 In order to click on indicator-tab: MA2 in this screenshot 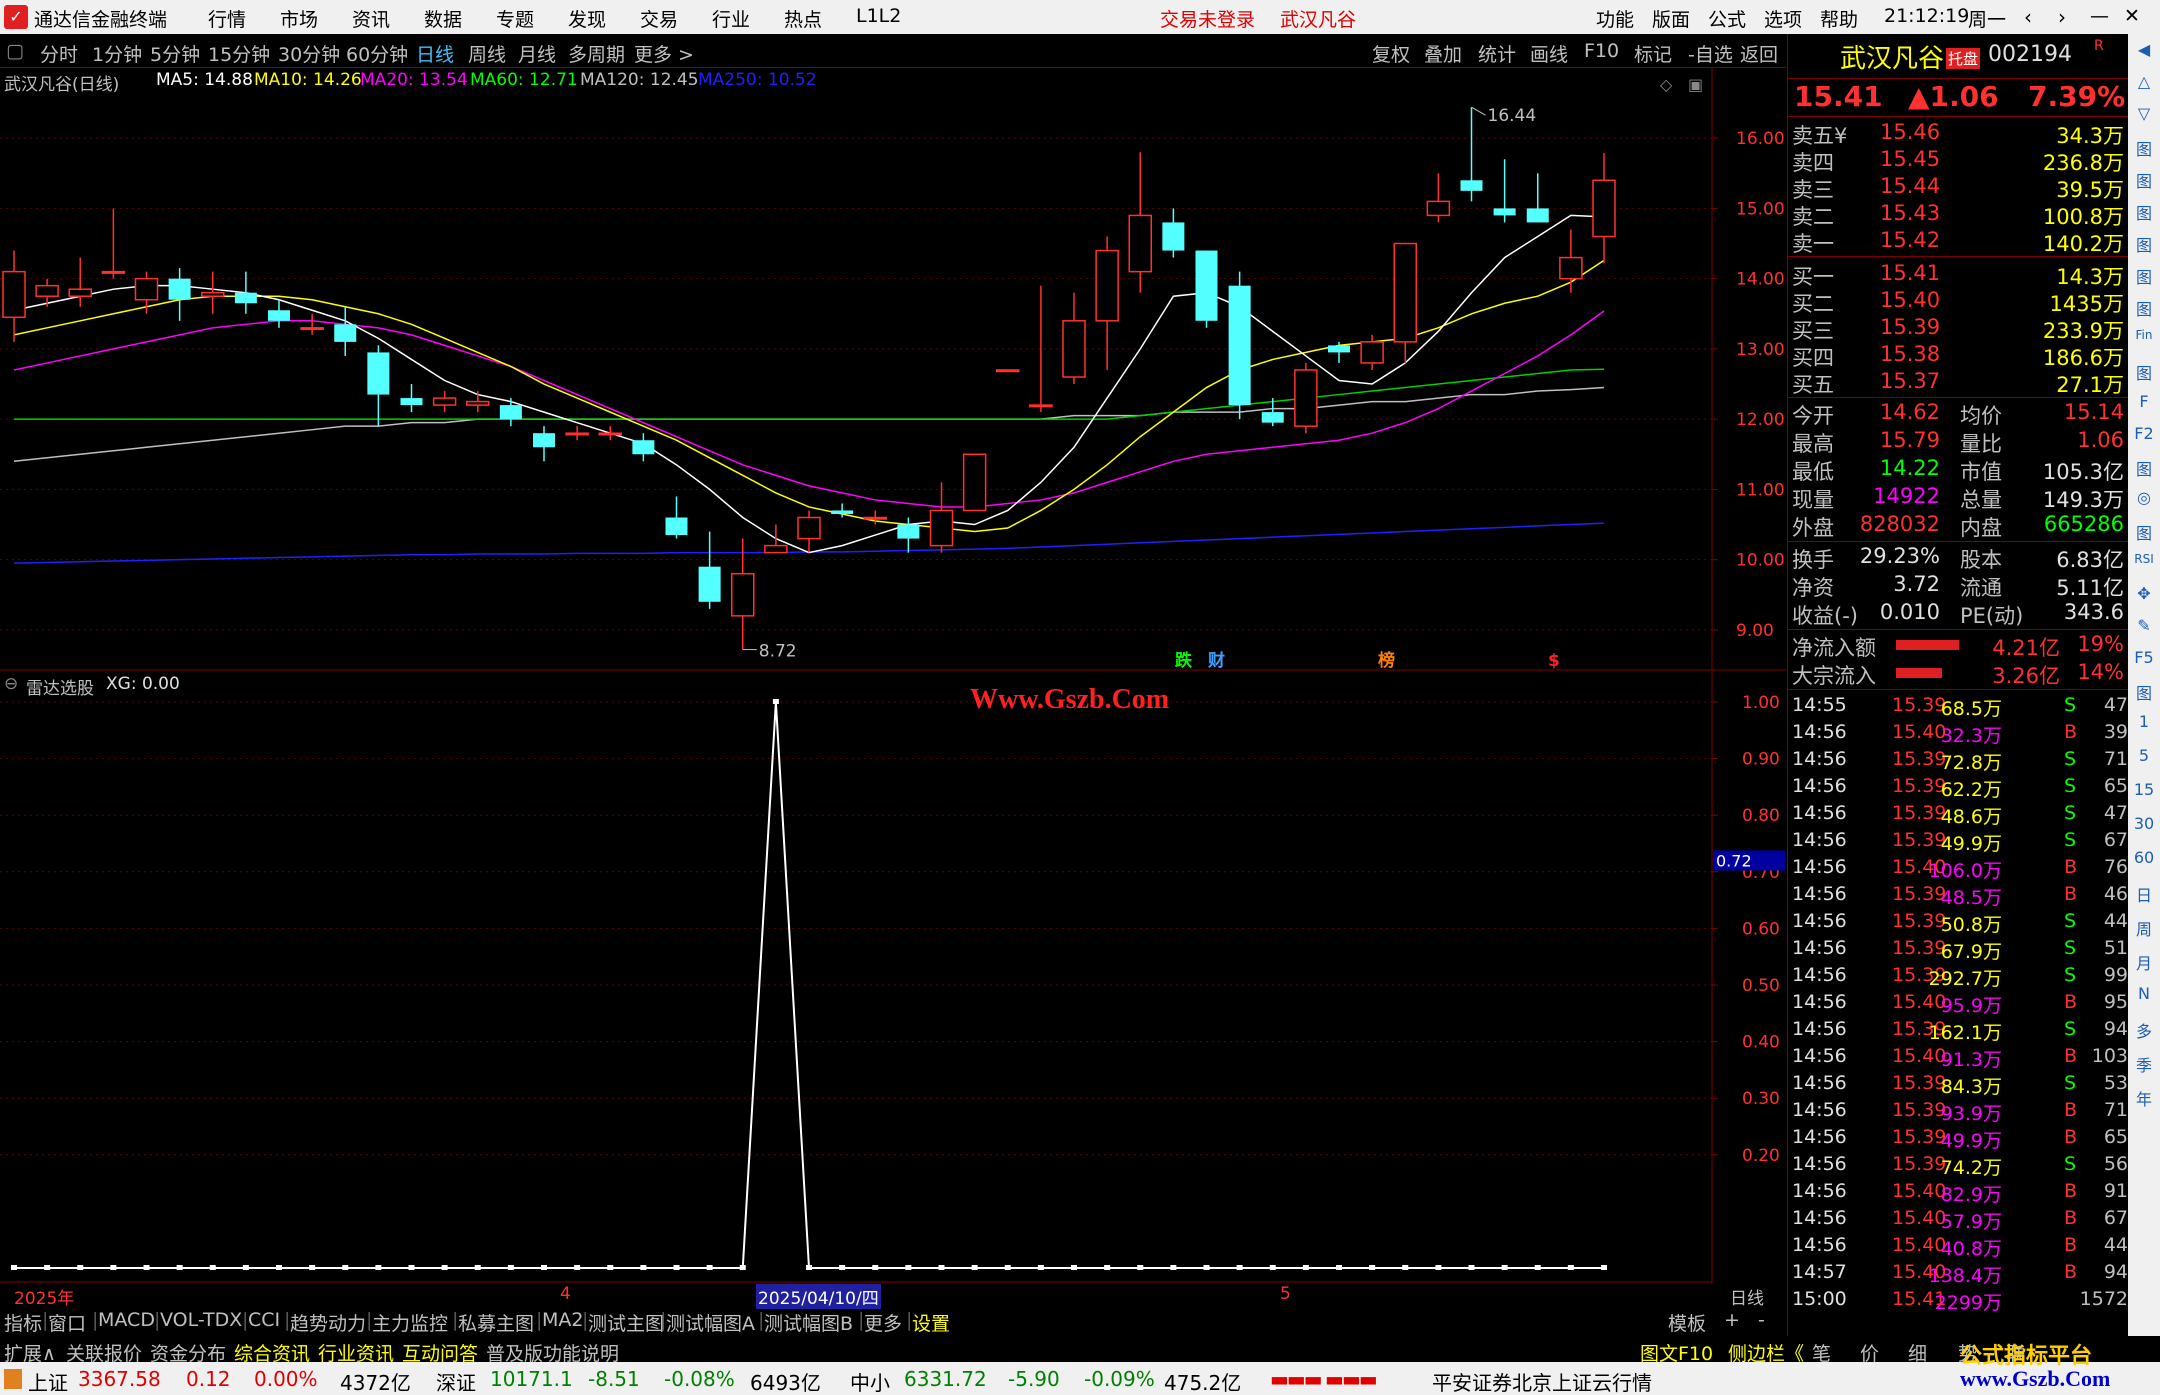, I will do `click(562, 1320)`.